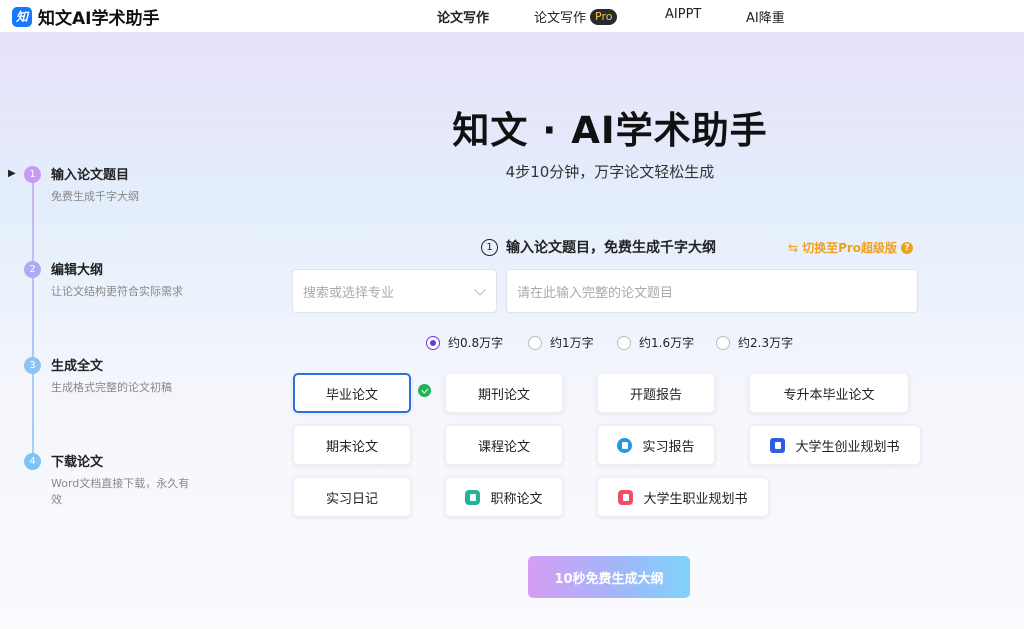 The image size is (1024, 629). I want to click on step-title: 下载论文, so click(77, 462).